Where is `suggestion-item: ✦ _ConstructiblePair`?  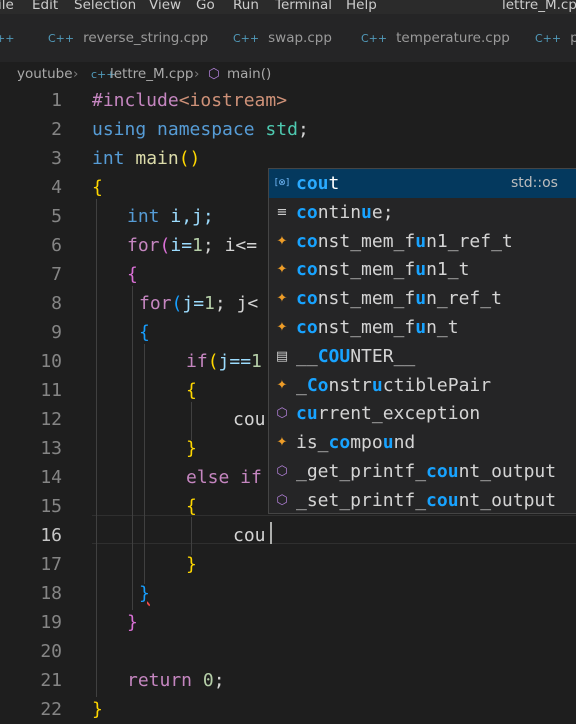 suggestion-item: ✦ _ConstructiblePair is located at coordinates (422, 385).